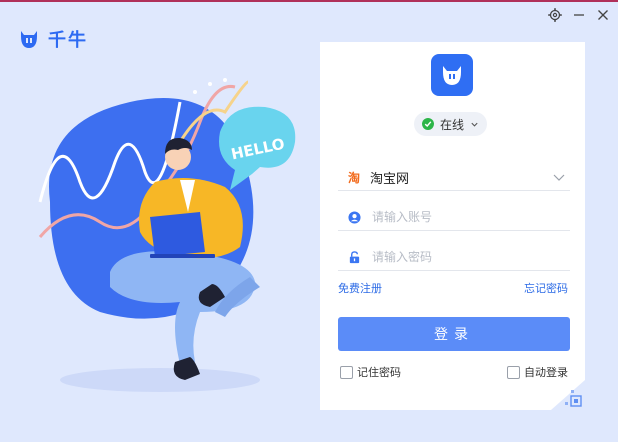 The height and width of the screenshot is (442, 618). Describe the element at coordinates (160, 380) in the screenshot. I see `ground-shadow` at that location.